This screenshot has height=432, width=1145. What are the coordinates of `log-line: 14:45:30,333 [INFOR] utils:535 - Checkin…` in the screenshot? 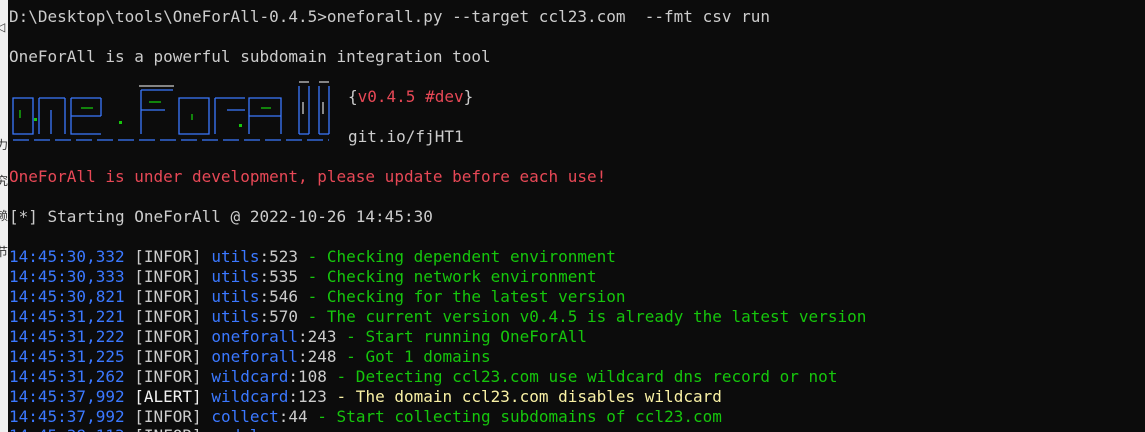 It's located at (303, 277).